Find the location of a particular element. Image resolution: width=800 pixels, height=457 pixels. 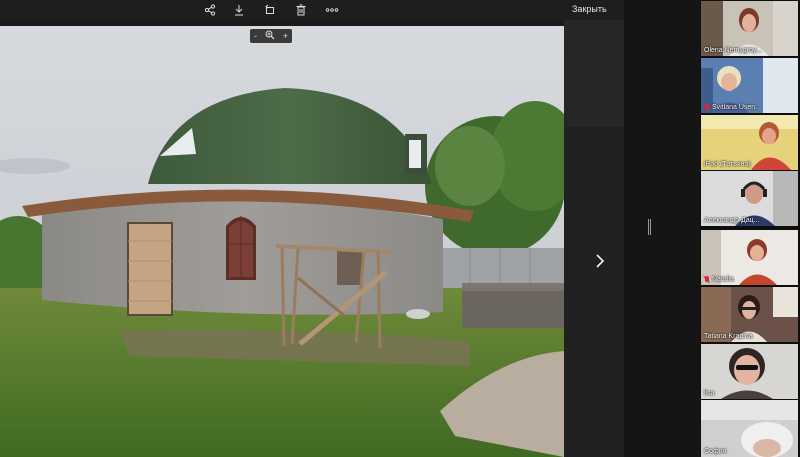

side-panel-shade is located at coordinates (594, 73).